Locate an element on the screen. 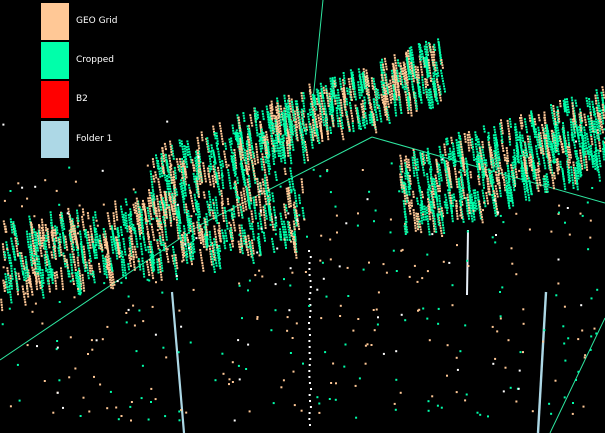 This screenshot has height=433, width=605. legend-item-b2: B2 is located at coordinates (101, 100).